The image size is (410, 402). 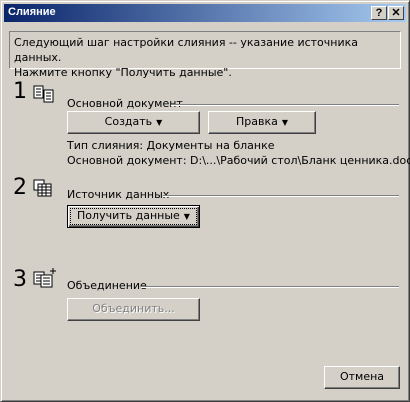 I want to click on close-button: ✕, so click(x=396, y=13).